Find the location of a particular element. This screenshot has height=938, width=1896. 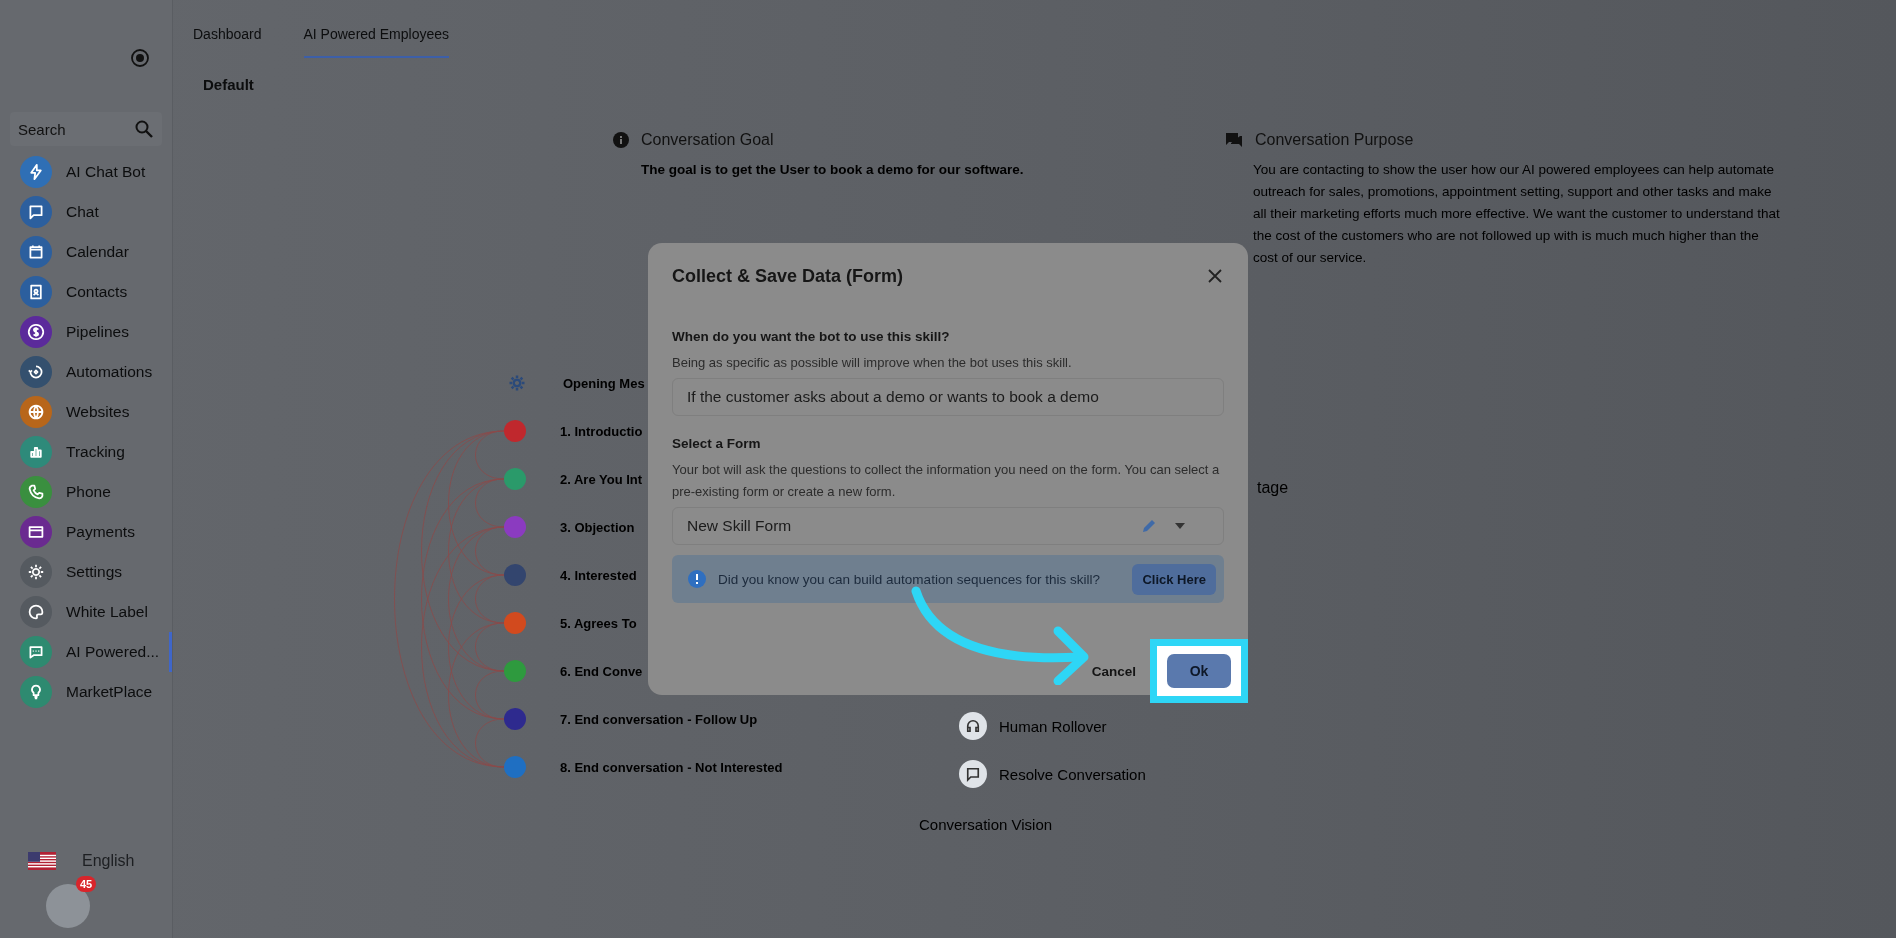

stage-label: 5. Agrees To is located at coordinates (598, 623).